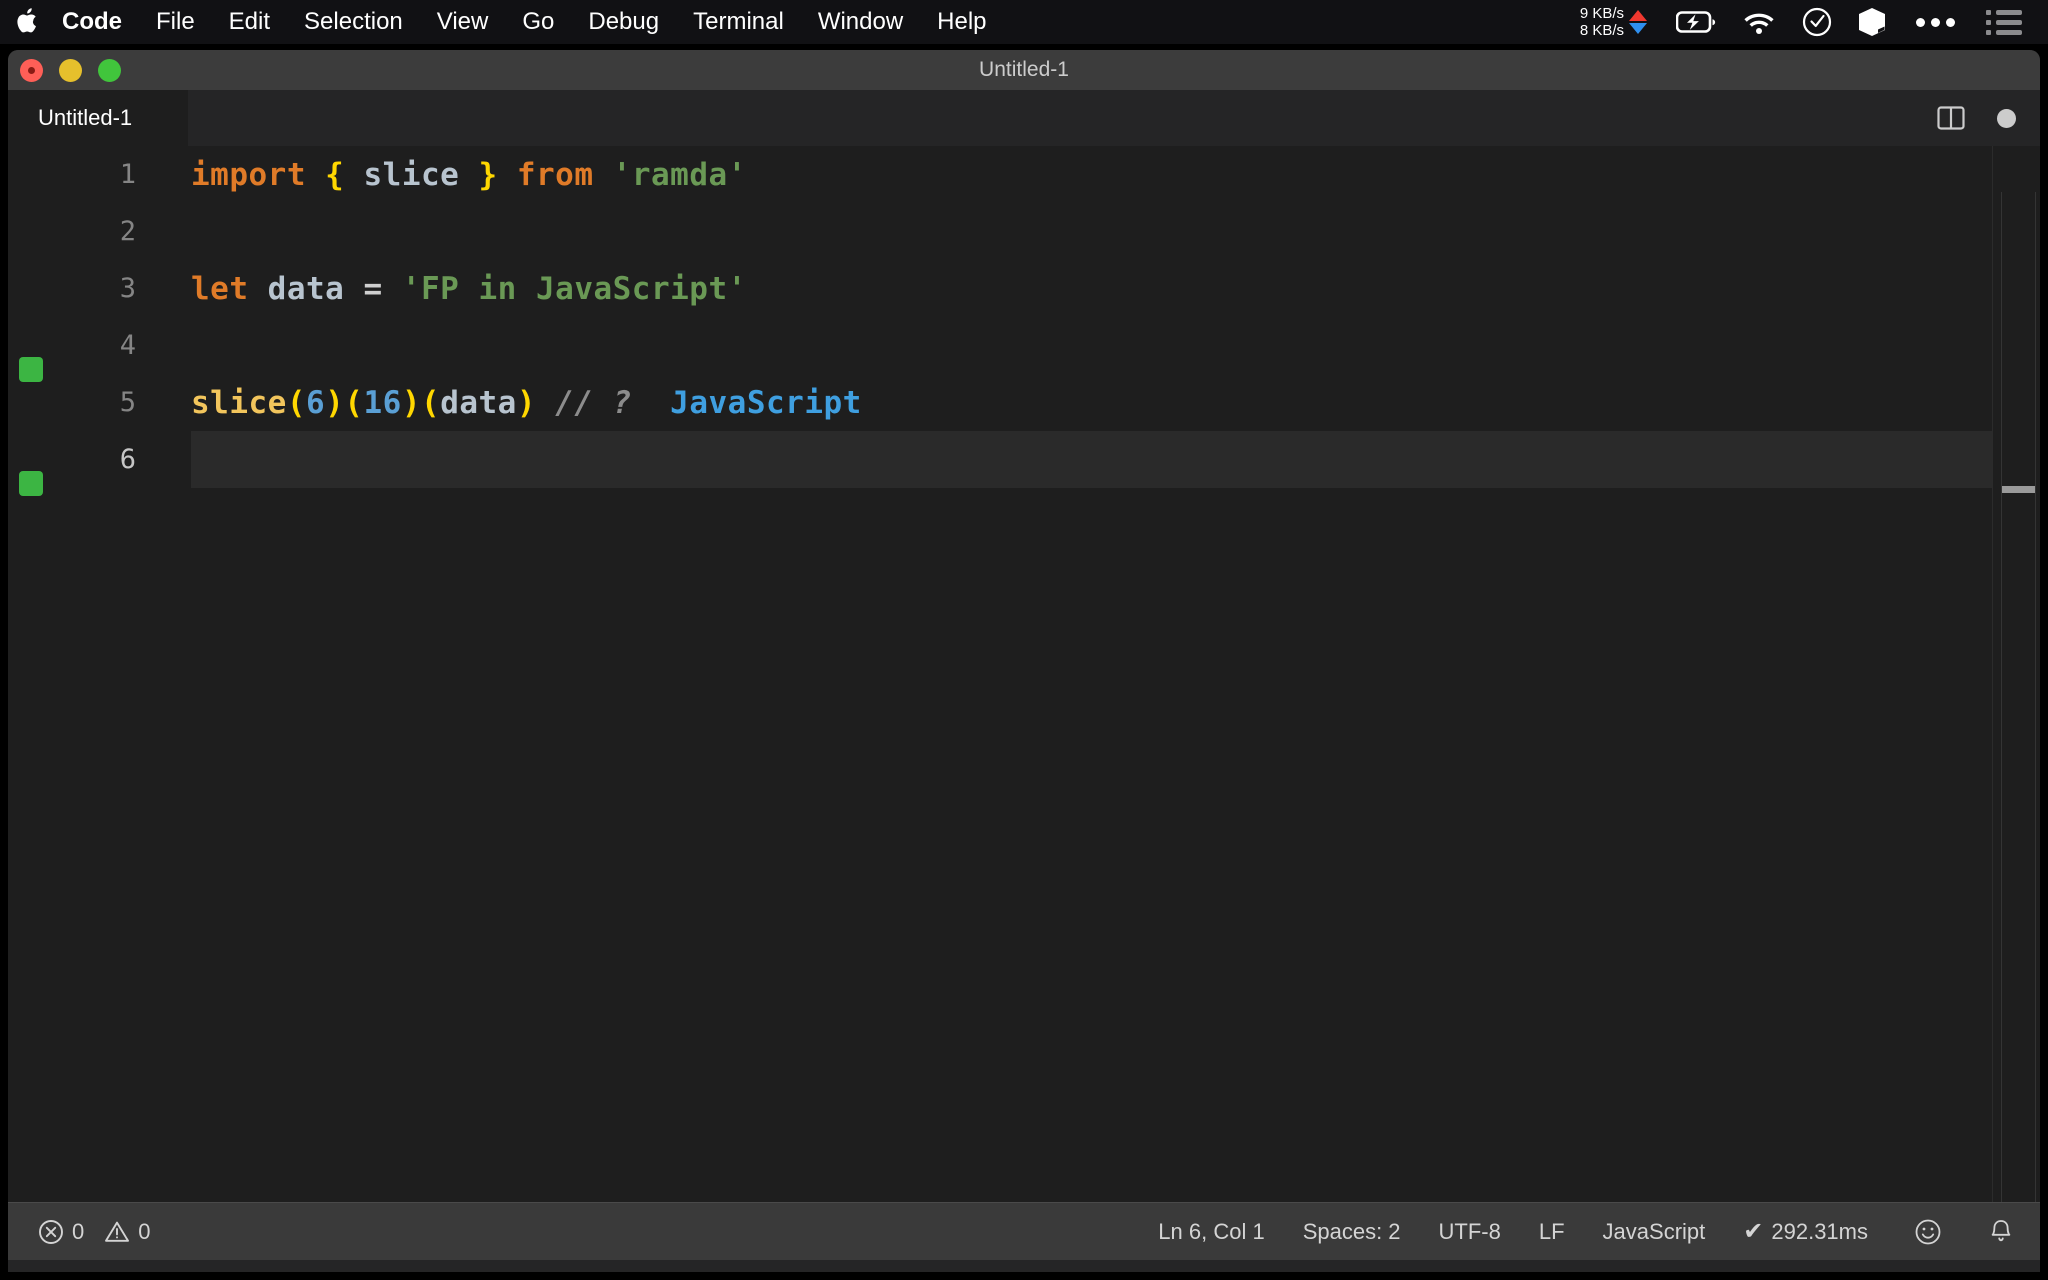  What do you see at coordinates (555, 174) in the screenshot?
I see `token: from` at bounding box center [555, 174].